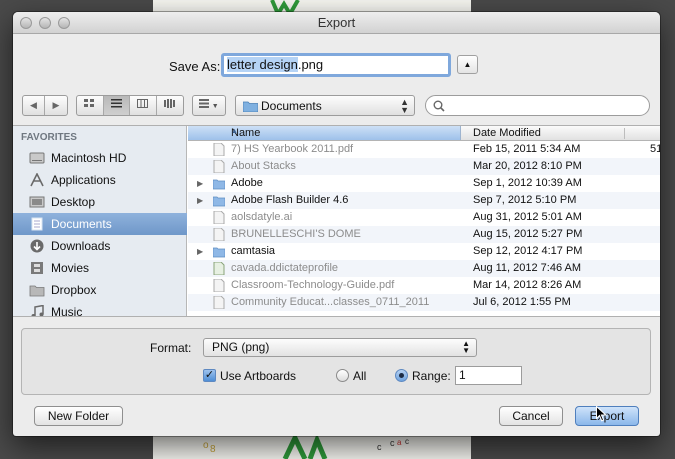 The image size is (675, 459). I want to click on folder-name: camtasia, so click(253, 251).